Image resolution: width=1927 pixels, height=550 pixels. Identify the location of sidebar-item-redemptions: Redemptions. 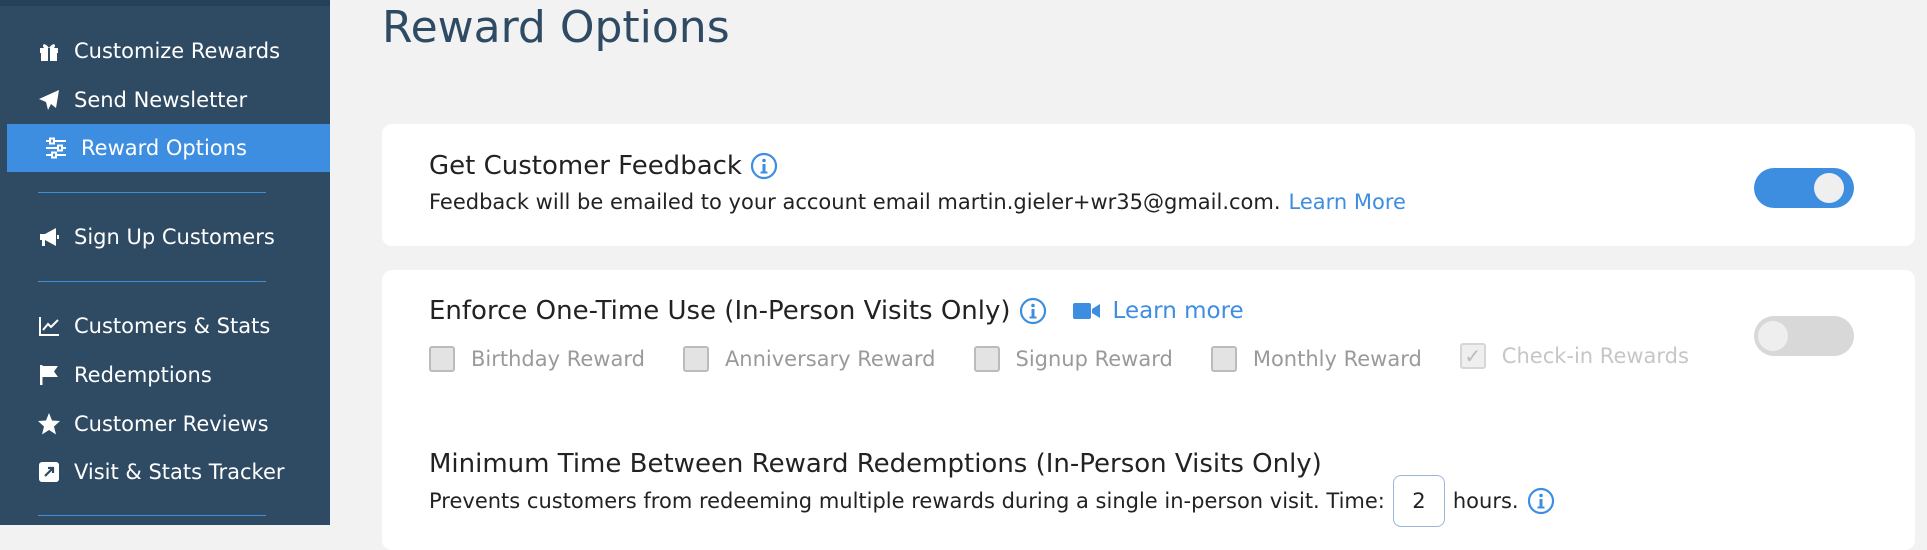
(165, 375).